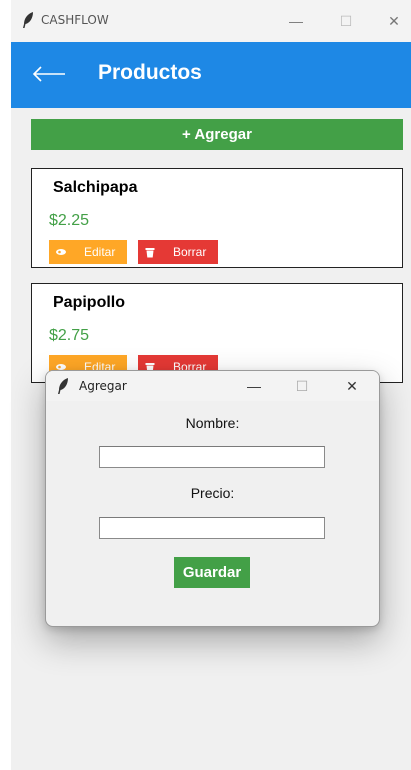 The height and width of the screenshot is (770, 411). What do you see at coordinates (217, 333) in the screenshot?
I see `product-card: Papipollo $2.75 Editar Borrar` at bounding box center [217, 333].